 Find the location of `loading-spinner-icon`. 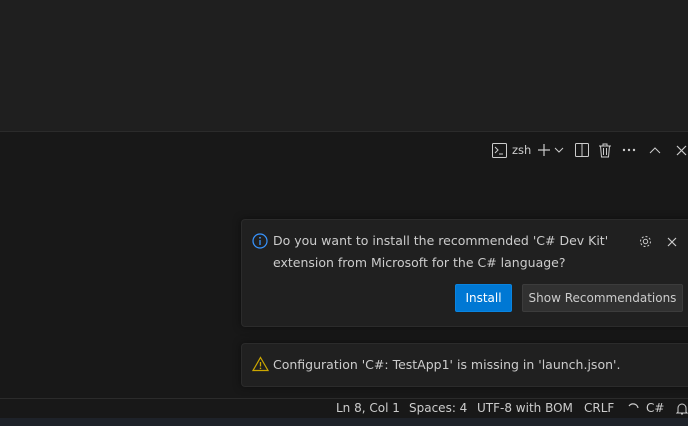

loading-spinner-icon is located at coordinates (633, 409).